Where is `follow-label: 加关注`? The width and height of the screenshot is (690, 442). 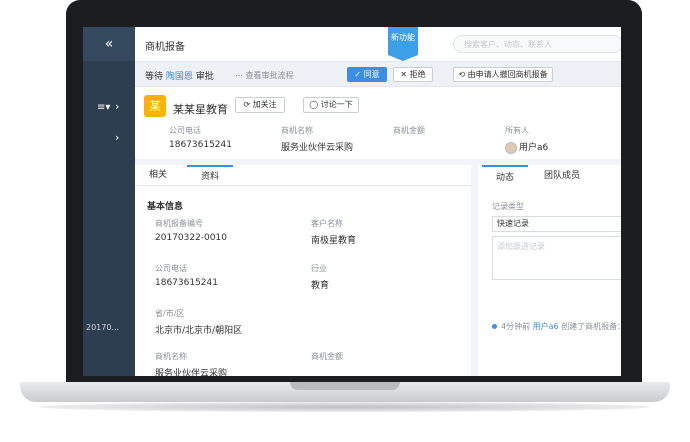 follow-label: 加关注 is located at coordinates (264, 104).